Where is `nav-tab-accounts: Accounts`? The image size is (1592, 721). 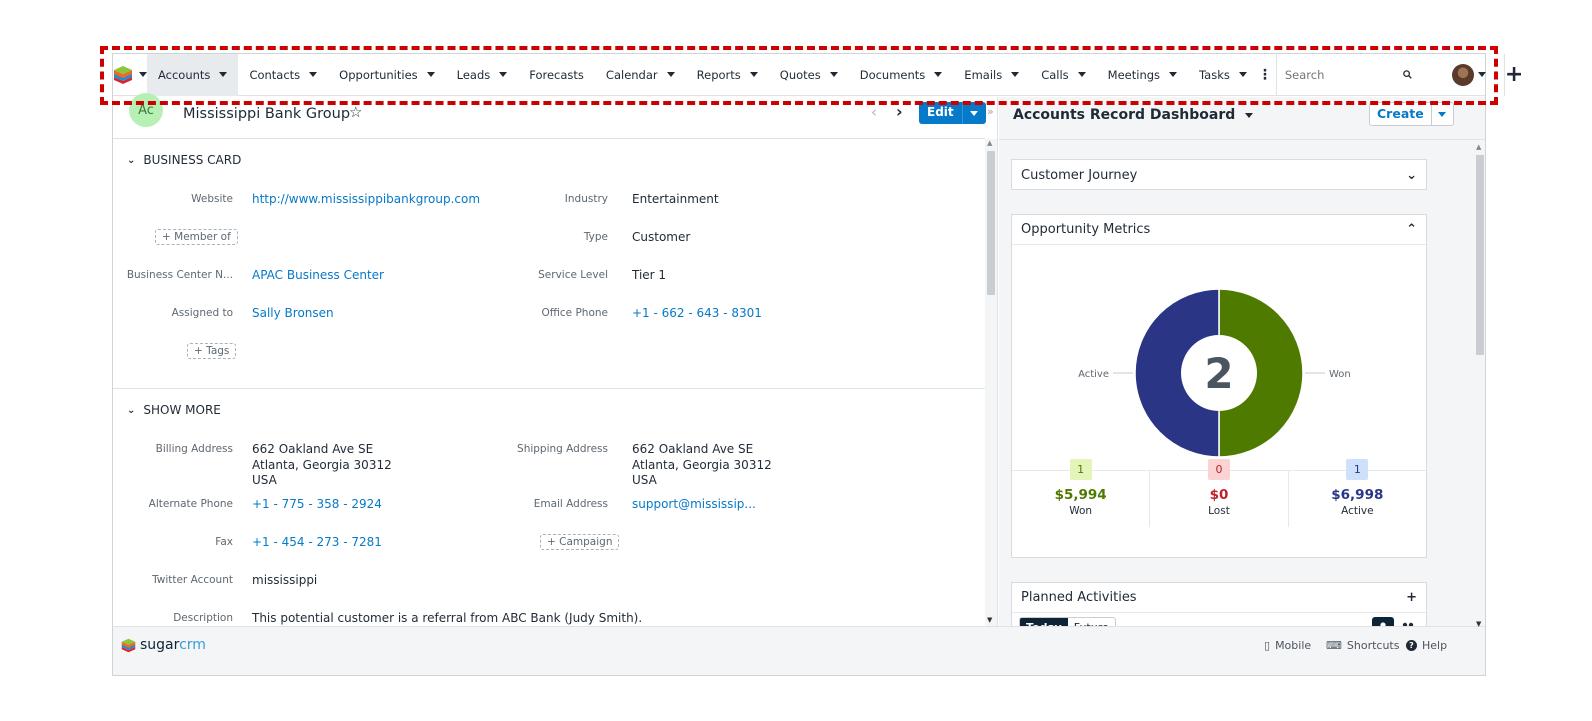 nav-tab-accounts: Accounts is located at coordinates (193, 74).